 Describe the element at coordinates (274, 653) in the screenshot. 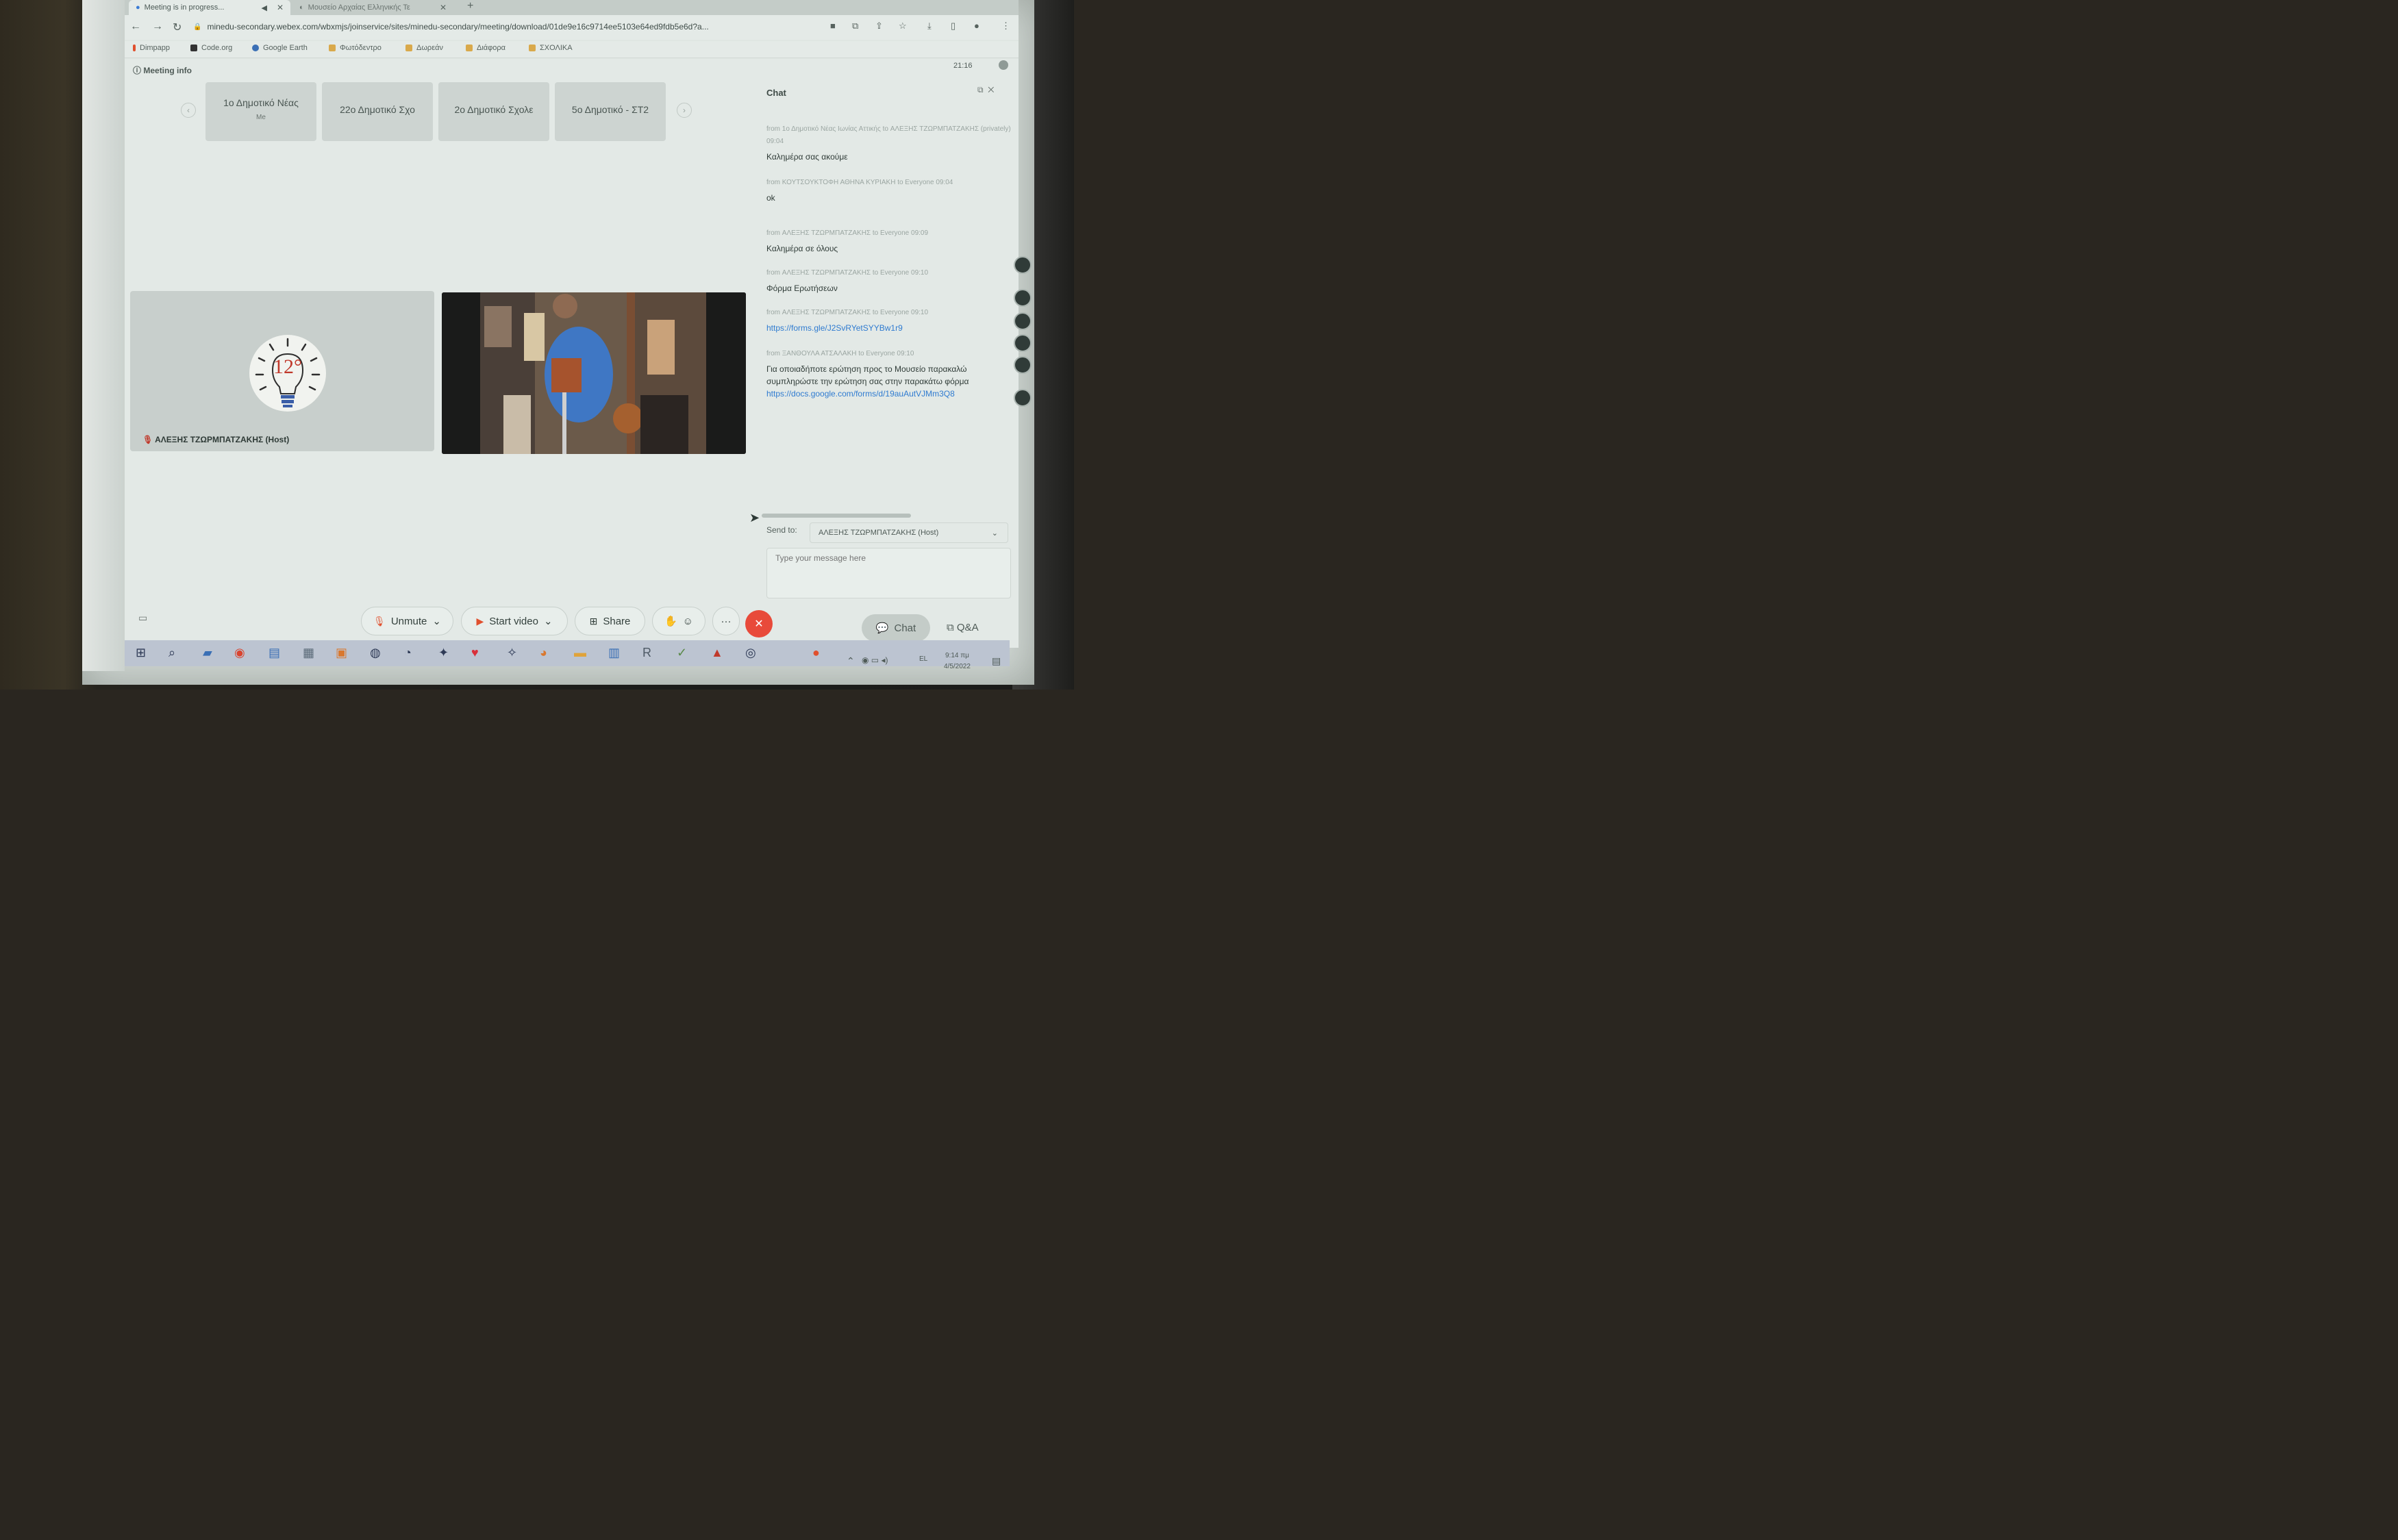

I see `file-explorer-icon: ▤` at that location.